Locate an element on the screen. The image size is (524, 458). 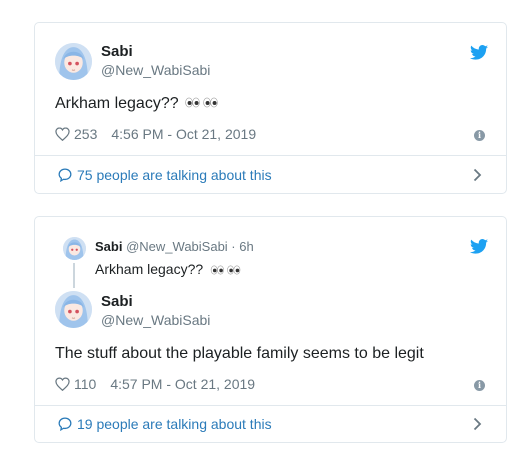
talking-link: 75 people are talking about this is located at coordinates (270, 174).